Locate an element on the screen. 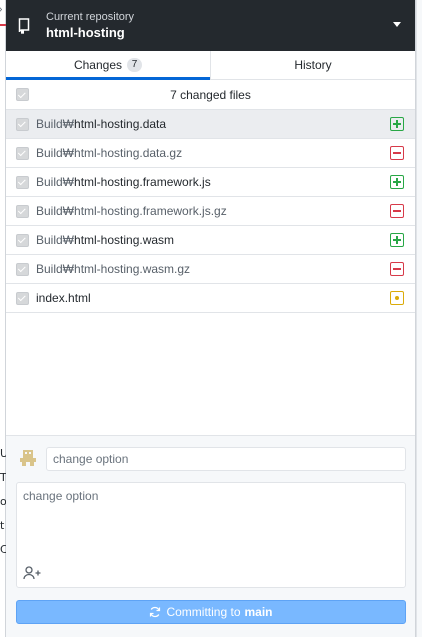 The width and height of the screenshot is (422, 637). file-row: Build₩html-hosting.framework.js.gz is located at coordinates (210, 211).